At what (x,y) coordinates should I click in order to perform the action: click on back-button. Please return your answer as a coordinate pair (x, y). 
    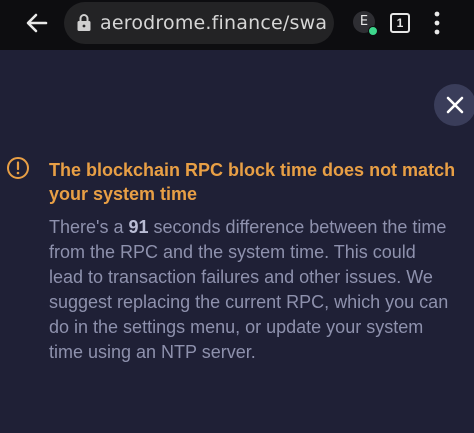
    Looking at the image, I should click on (37, 23).